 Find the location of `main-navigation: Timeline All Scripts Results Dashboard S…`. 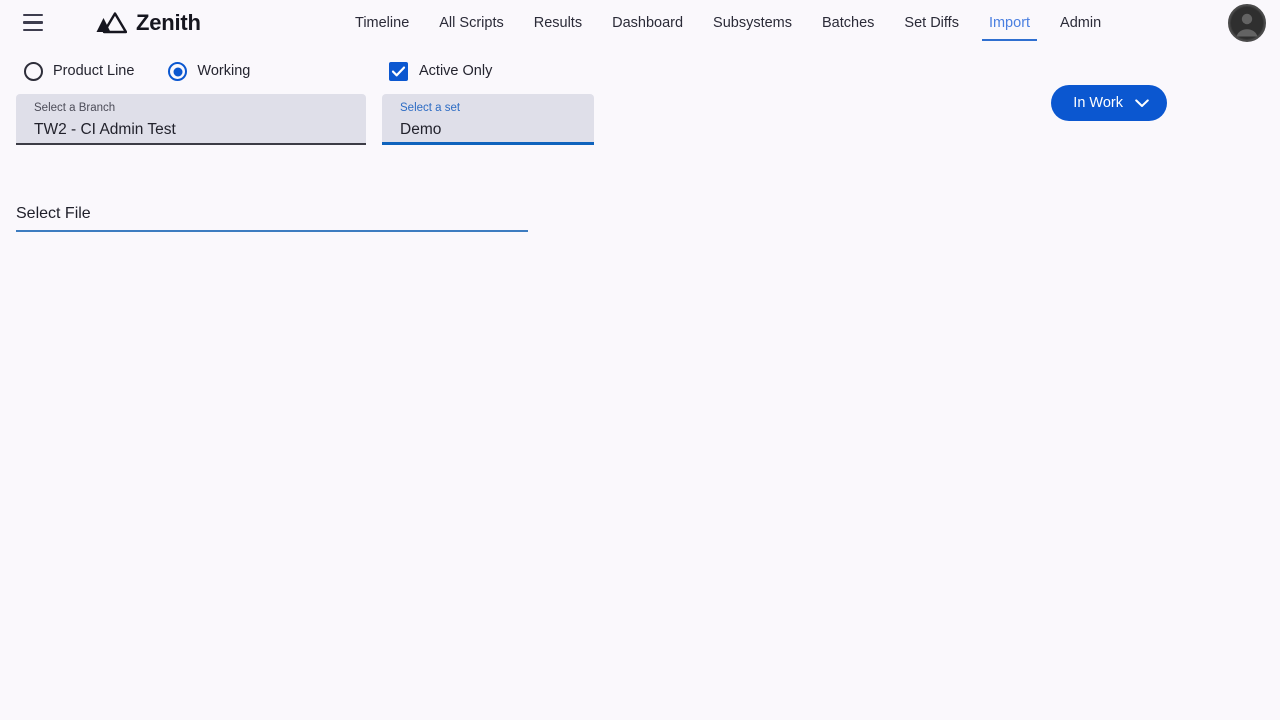

main-navigation: Timeline All Scripts Results Dashboard S… is located at coordinates (728, 22).